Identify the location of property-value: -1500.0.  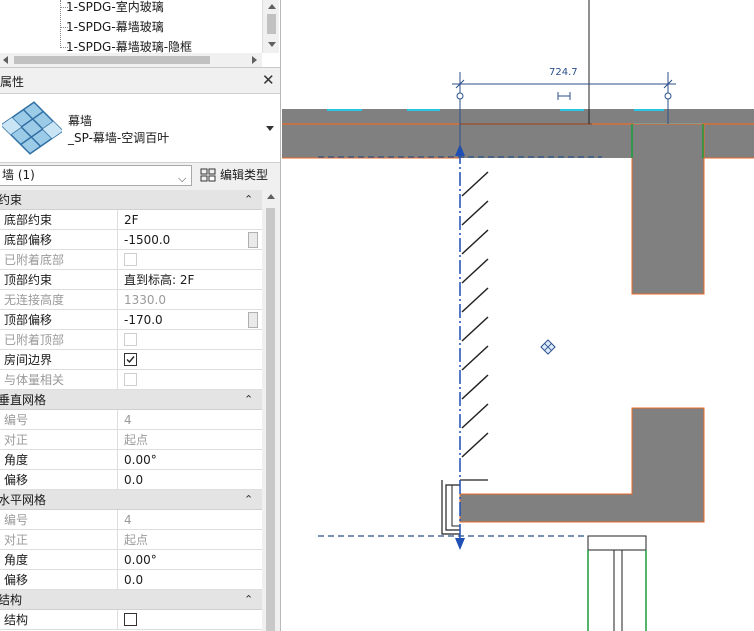
(147, 240).